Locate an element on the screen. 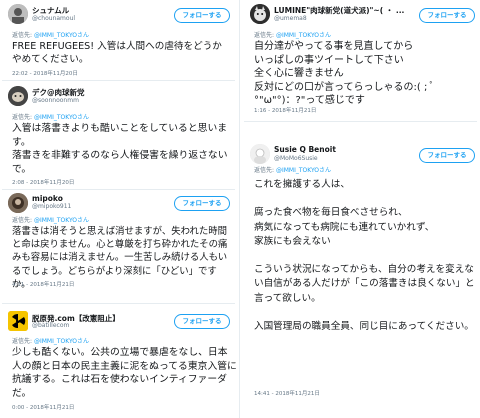  user-handle: @umema8 is located at coordinates (290, 18).